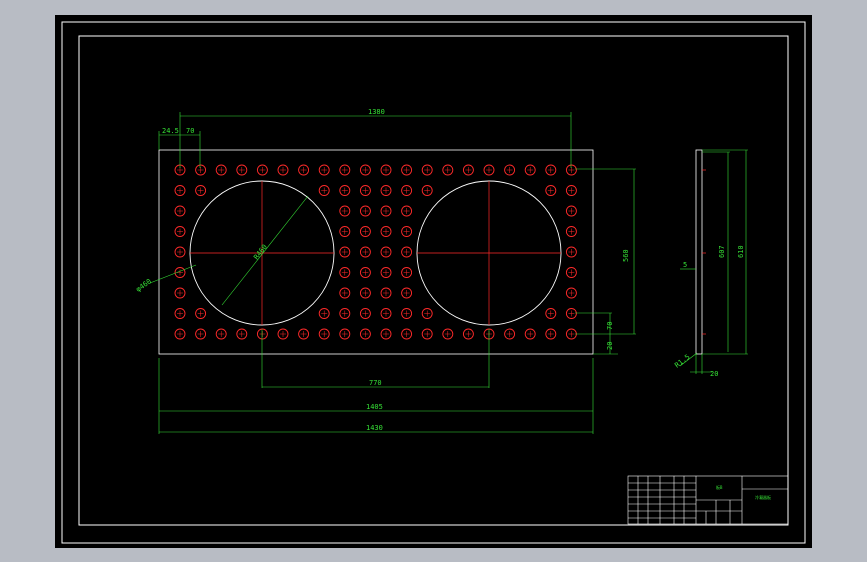 This screenshot has height=562, width=867. What do you see at coordinates (685, 265) in the screenshot?
I see `dim-side-thickness: 5` at bounding box center [685, 265].